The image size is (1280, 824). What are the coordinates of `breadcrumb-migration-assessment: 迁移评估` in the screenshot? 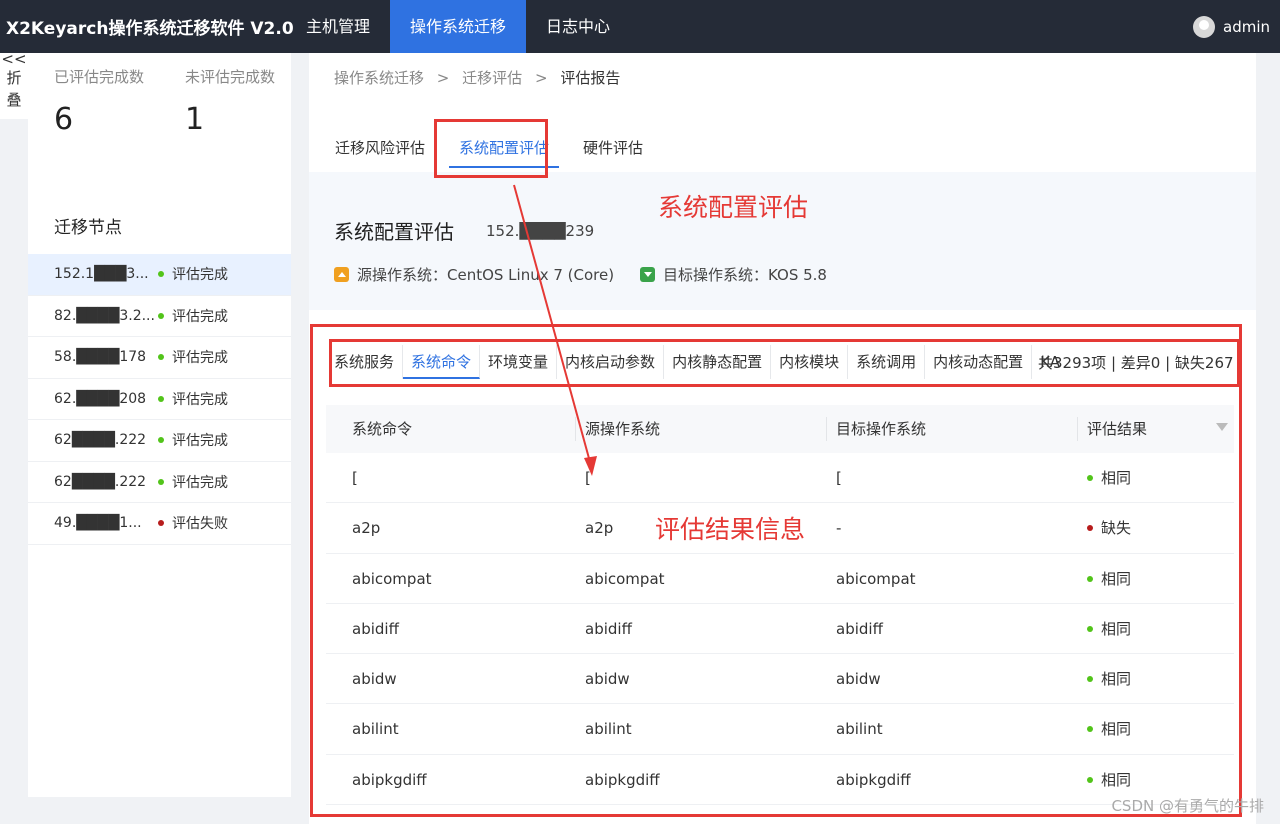 It's located at (492, 78).